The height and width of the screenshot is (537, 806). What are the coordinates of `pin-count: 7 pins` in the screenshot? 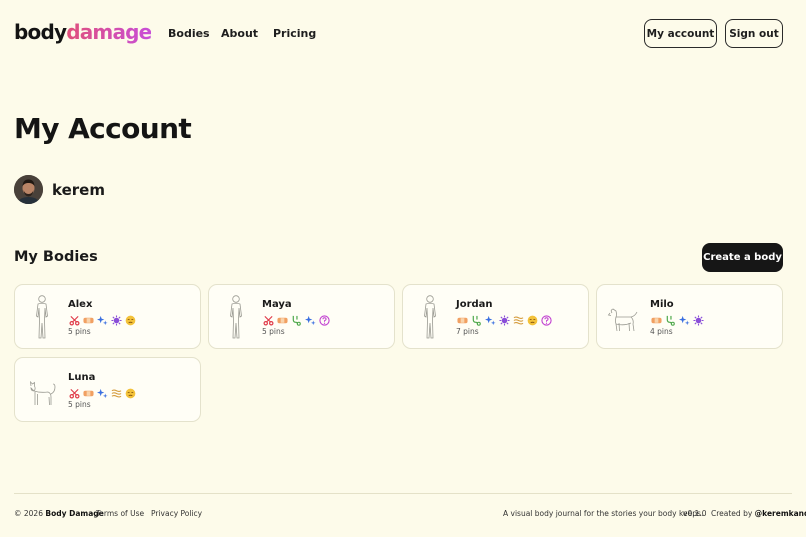 It's located at (467, 331).